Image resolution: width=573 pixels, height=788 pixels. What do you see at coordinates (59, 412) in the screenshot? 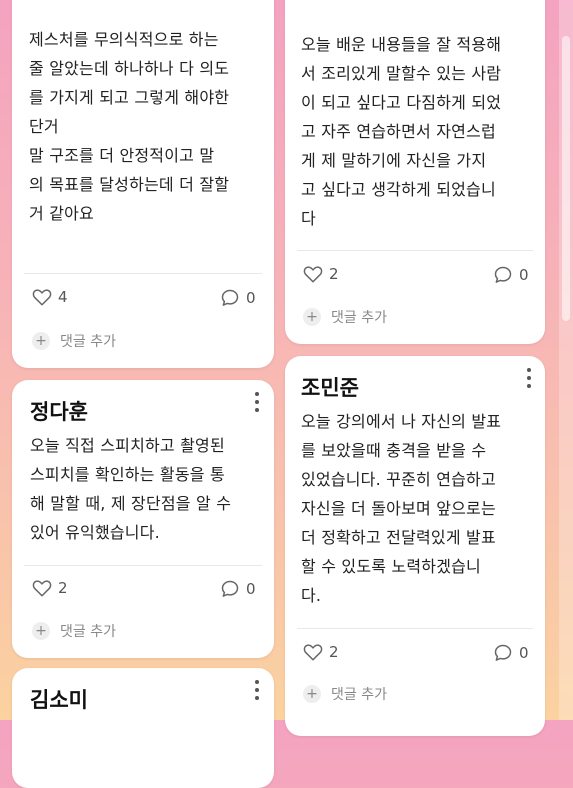
I see `post-author: 정다훈` at bounding box center [59, 412].